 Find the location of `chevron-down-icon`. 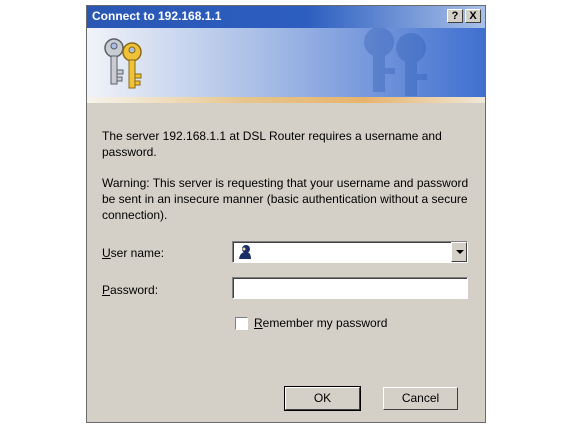

chevron-down-icon is located at coordinates (460, 252).